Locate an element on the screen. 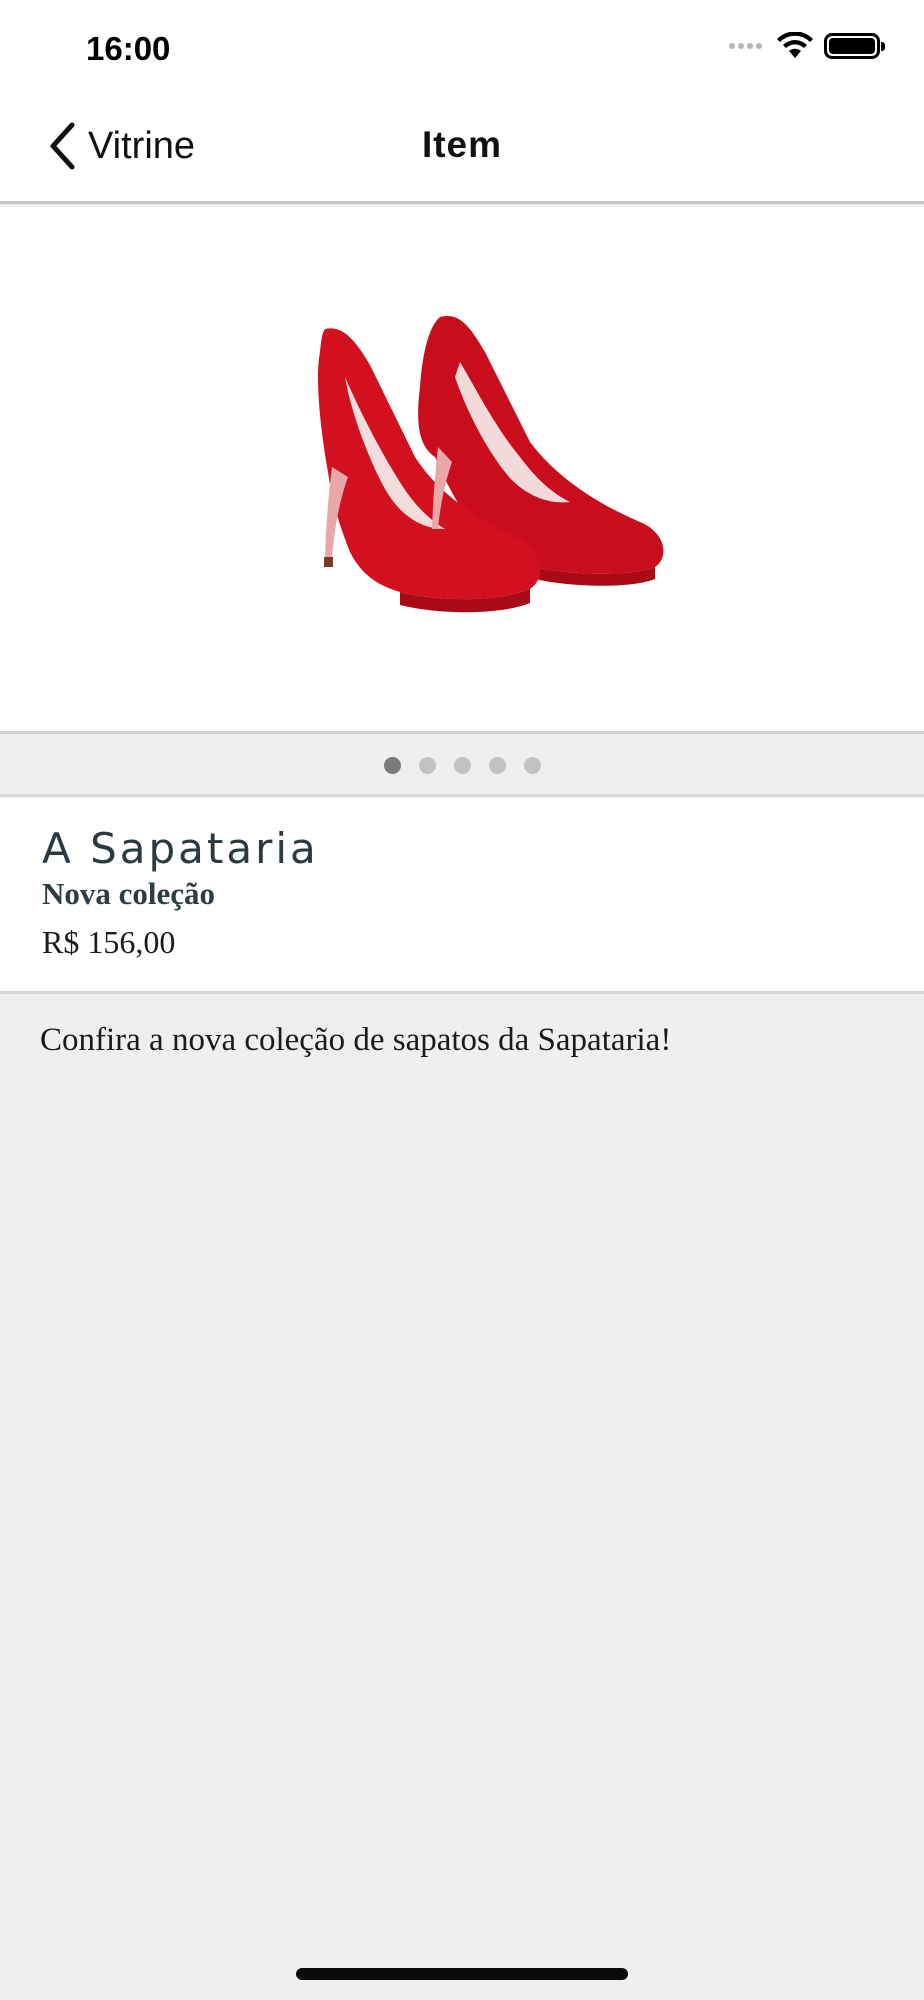 This screenshot has width=924, height=2000. page-indicator is located at coordinates (462, 767).